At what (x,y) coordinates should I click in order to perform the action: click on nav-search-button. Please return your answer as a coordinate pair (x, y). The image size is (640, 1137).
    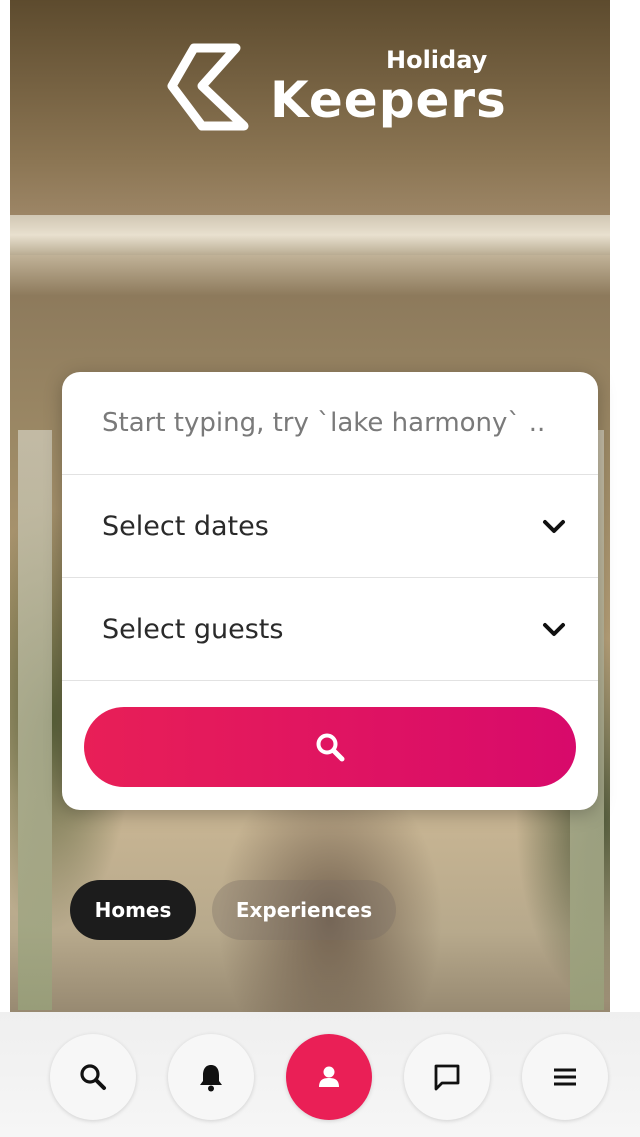
    Looking at the image, I should click on (93, 1077).